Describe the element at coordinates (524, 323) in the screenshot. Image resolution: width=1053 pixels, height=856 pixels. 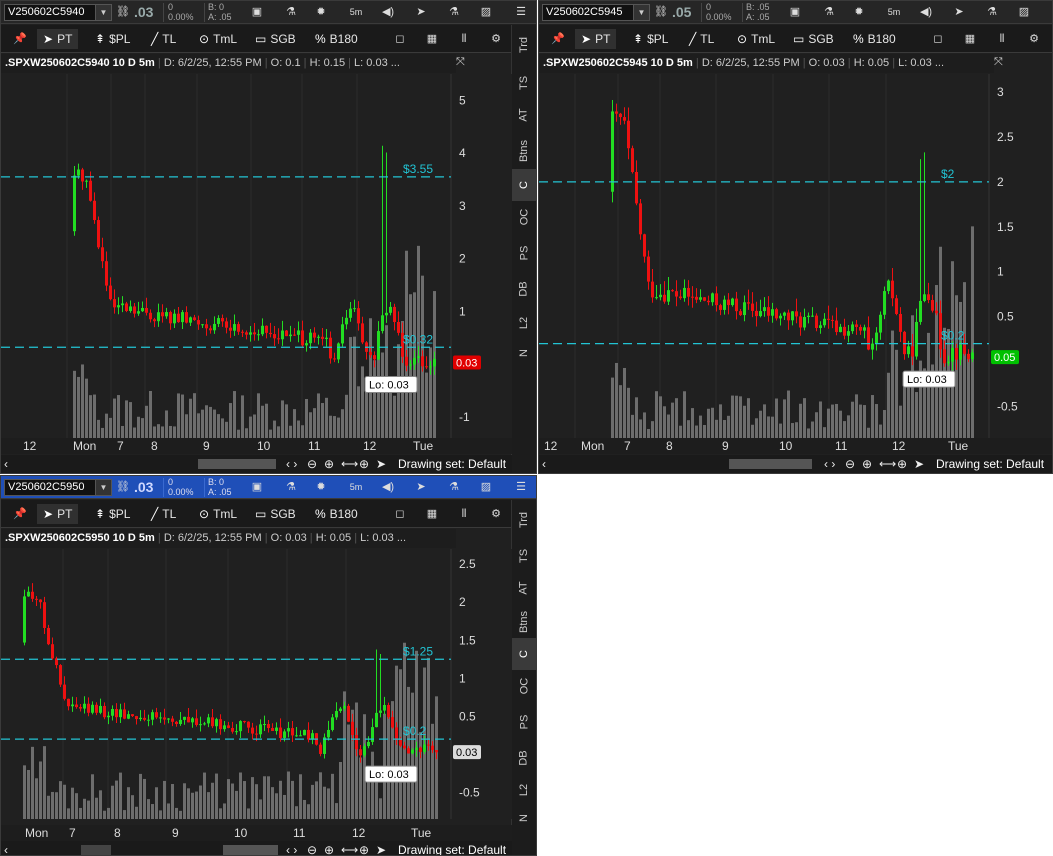
I see `side-tab-l2: L2` at that location.